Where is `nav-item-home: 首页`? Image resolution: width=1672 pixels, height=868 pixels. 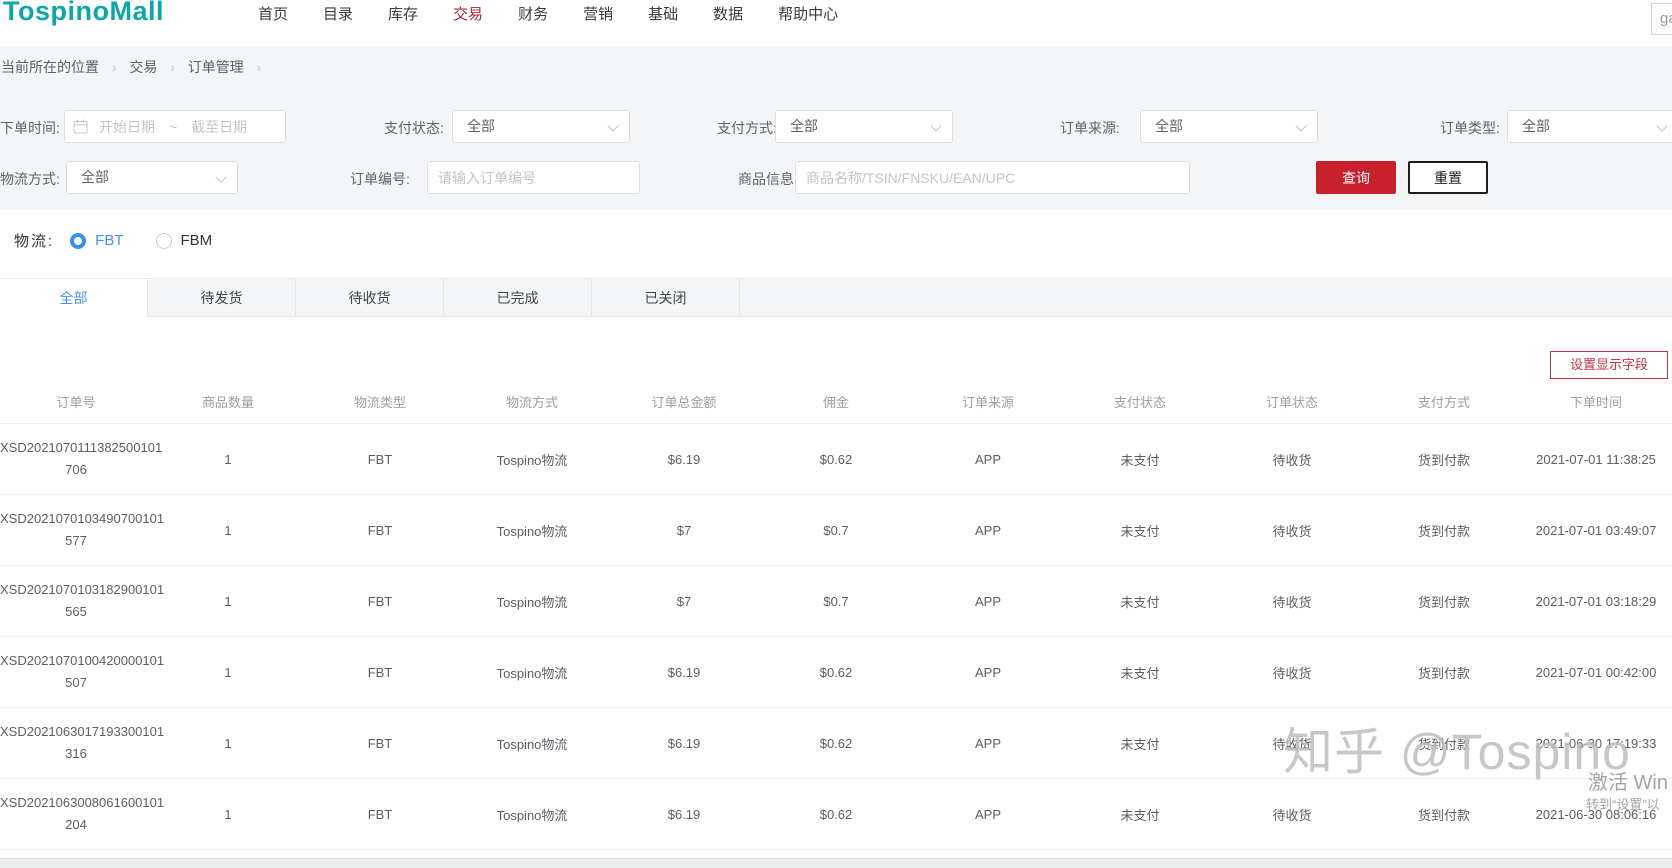
nav-item-home: 首页 is located at coordinates (273, 13).